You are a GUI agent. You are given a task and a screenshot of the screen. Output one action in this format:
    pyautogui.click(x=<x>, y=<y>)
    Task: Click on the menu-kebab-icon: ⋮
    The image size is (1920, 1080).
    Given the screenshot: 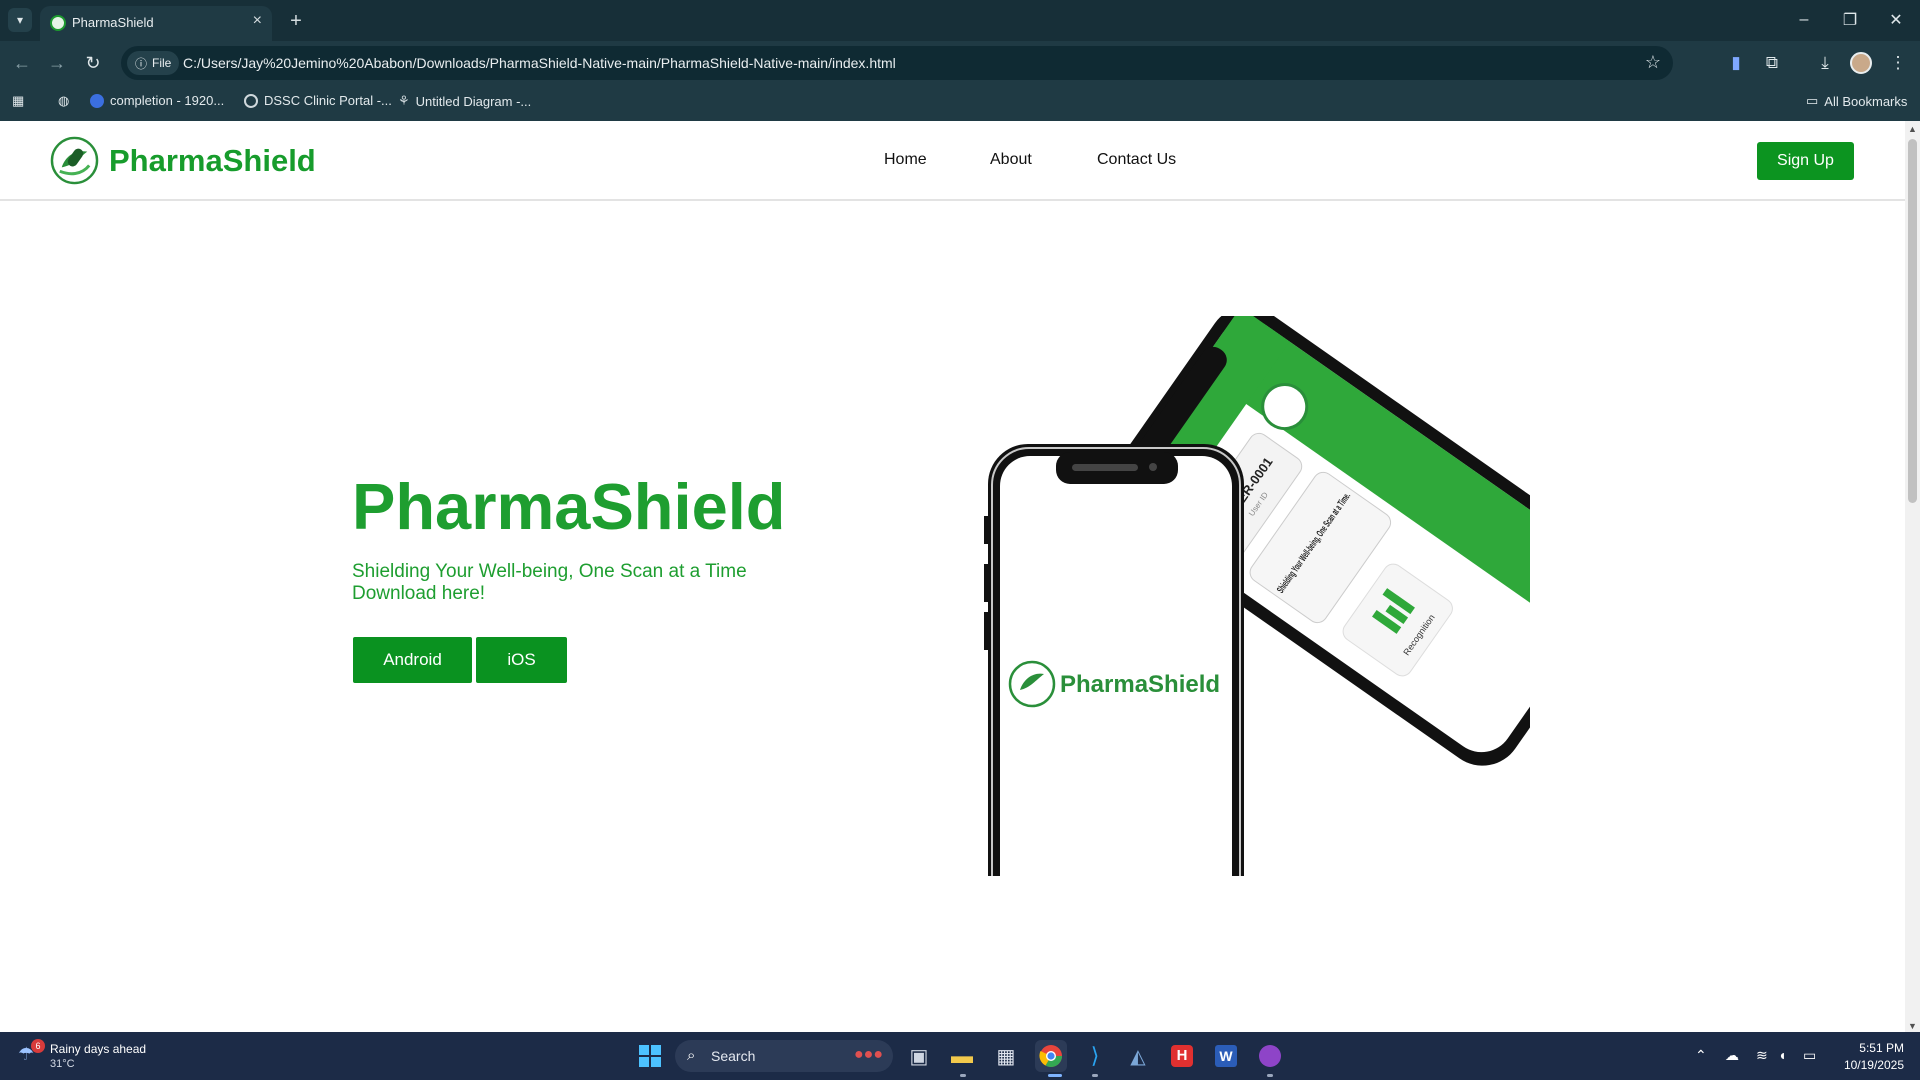 What is the action you would take?
    pyautogui.click(x=1898, y=63)
    